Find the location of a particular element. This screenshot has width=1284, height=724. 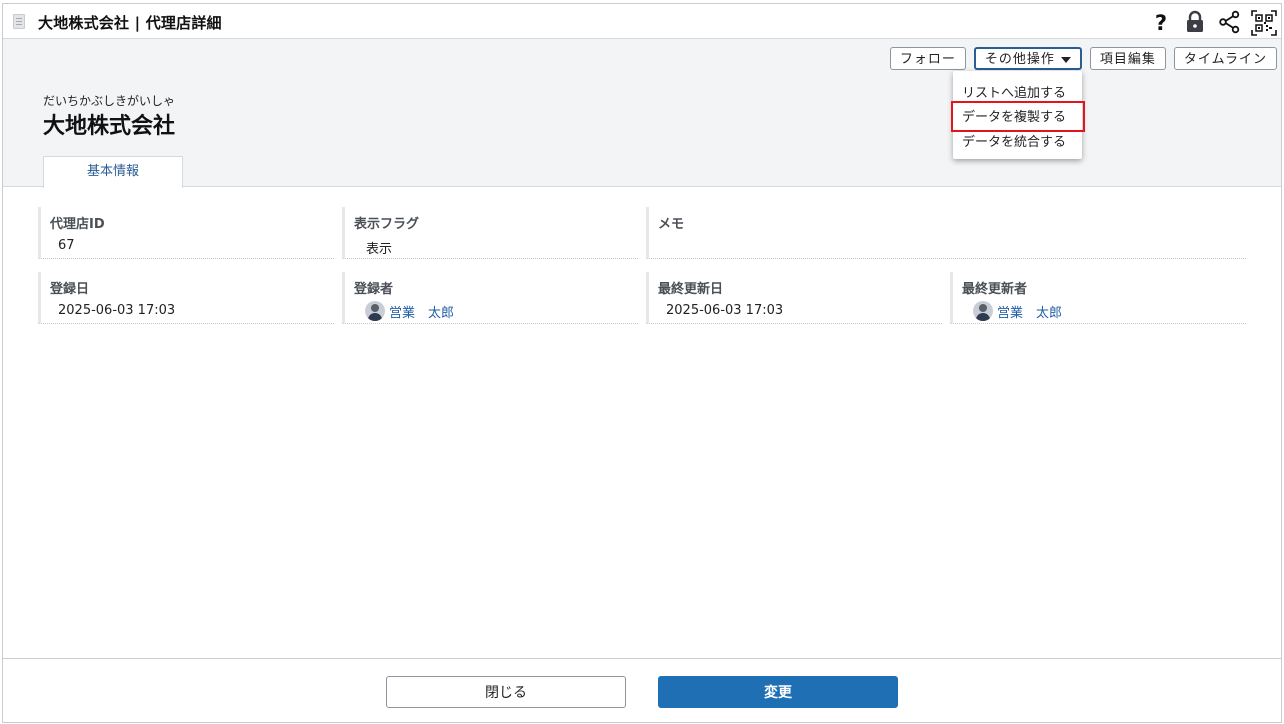

field-last-updated-by: 最終更新者 営業 太郎 is located at coordinates (1098, 298).